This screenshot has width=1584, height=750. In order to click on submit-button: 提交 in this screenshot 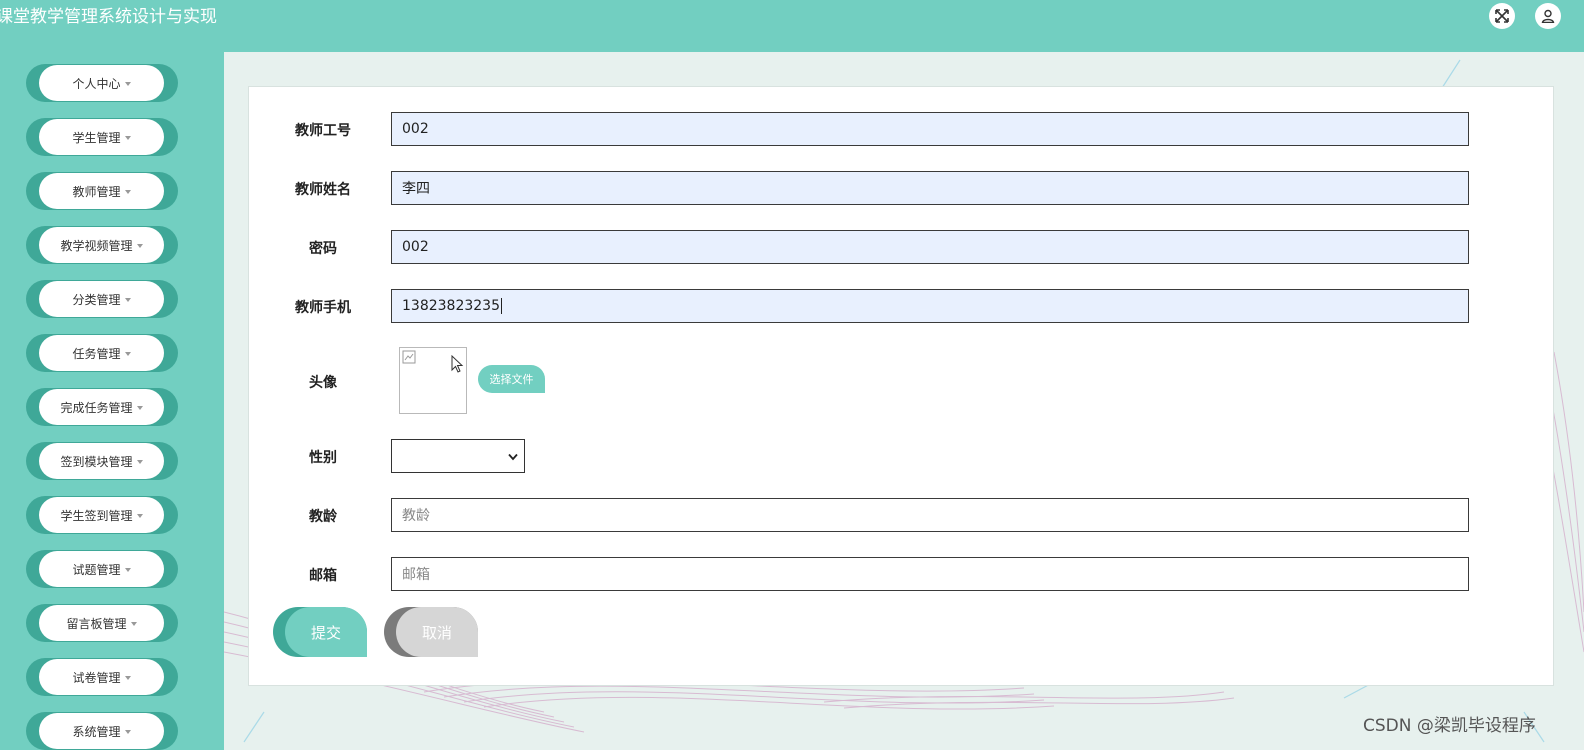, I will do `click(320, 632)`.